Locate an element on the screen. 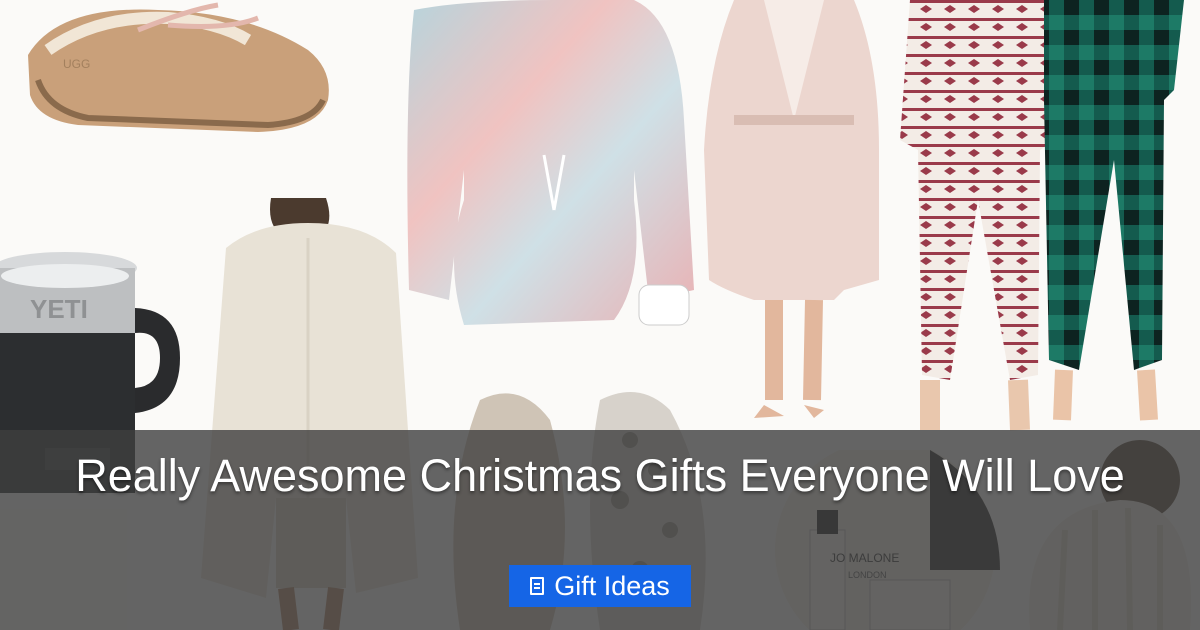  category-button-gift-ideas: Gift Ideas is located at coordinates (600, 586).